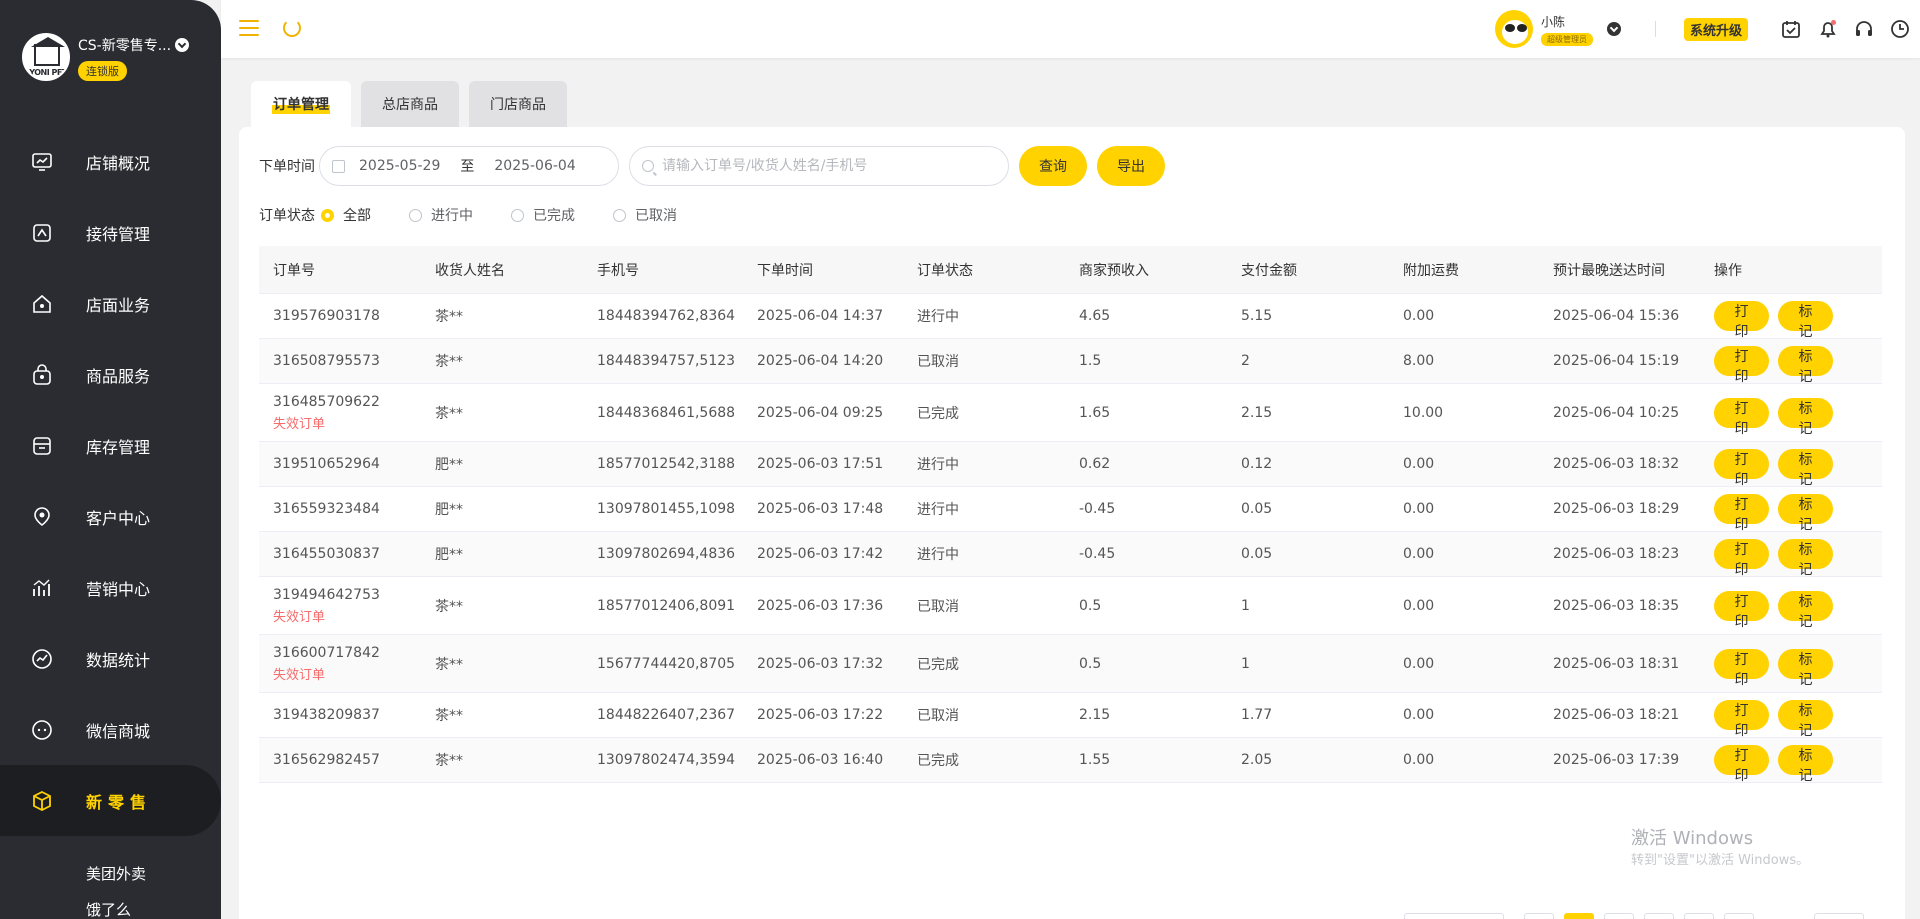 The image size is (1920, 919). What do you see at coordinates (110, 516) in the screenshot?
I see `sidebar-item: 客户中心` at bounding box center [110, 516].